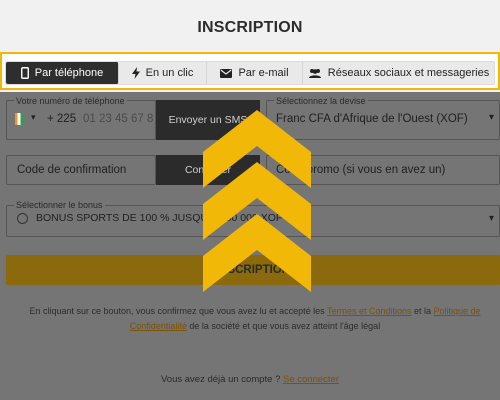  I want to click on tab-by-phone: Par téléphone, so click(62, 73).